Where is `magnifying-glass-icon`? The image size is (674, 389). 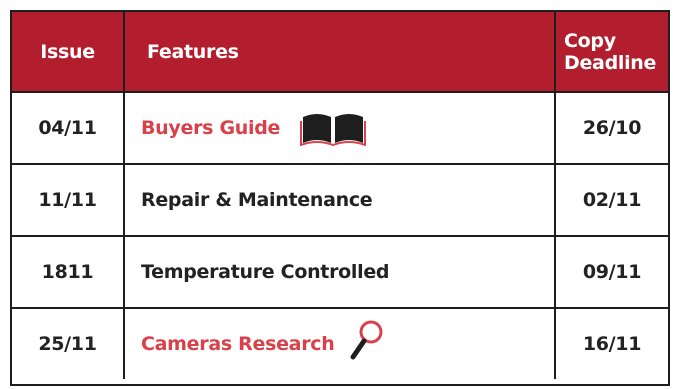
magnifying-glass-icon is located at coordinates (368, 350).